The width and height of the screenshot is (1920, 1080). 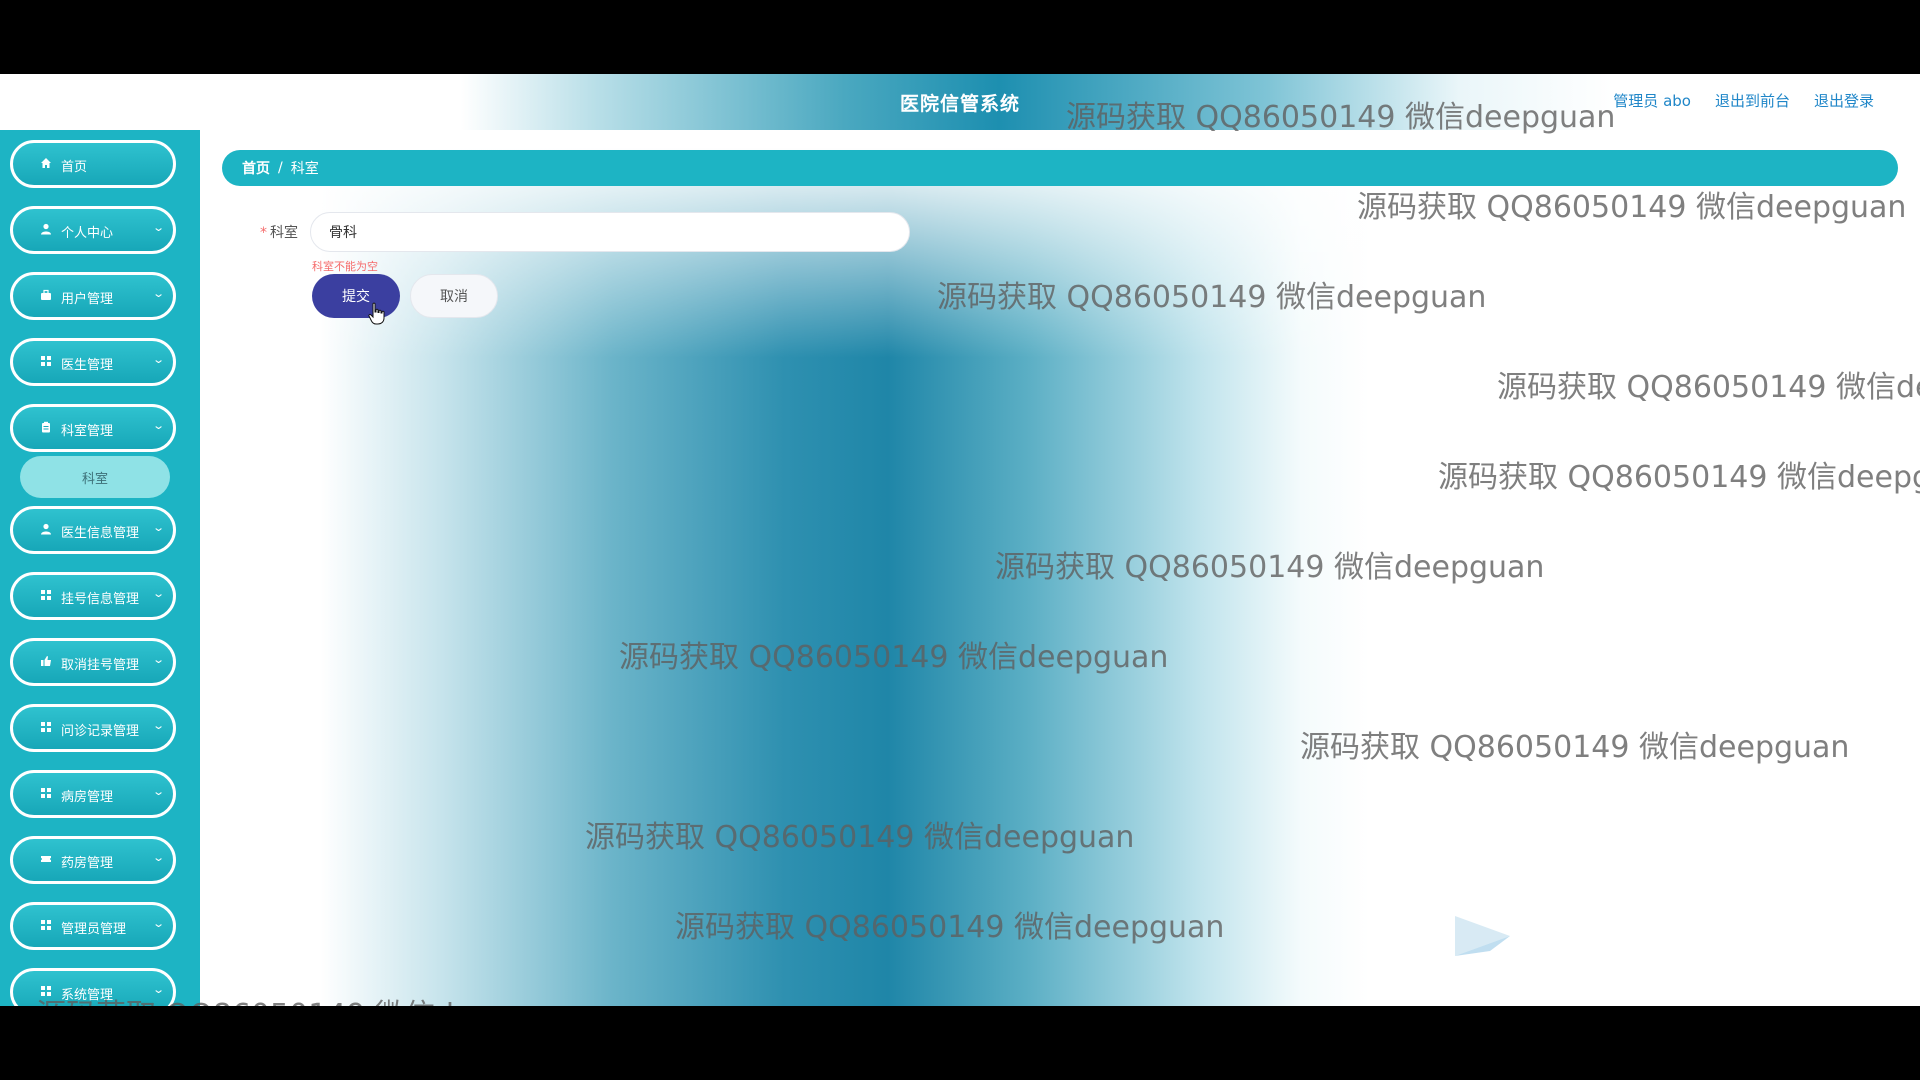 I want to click on department-field-label: * 科室, so click(x=279, y=232).